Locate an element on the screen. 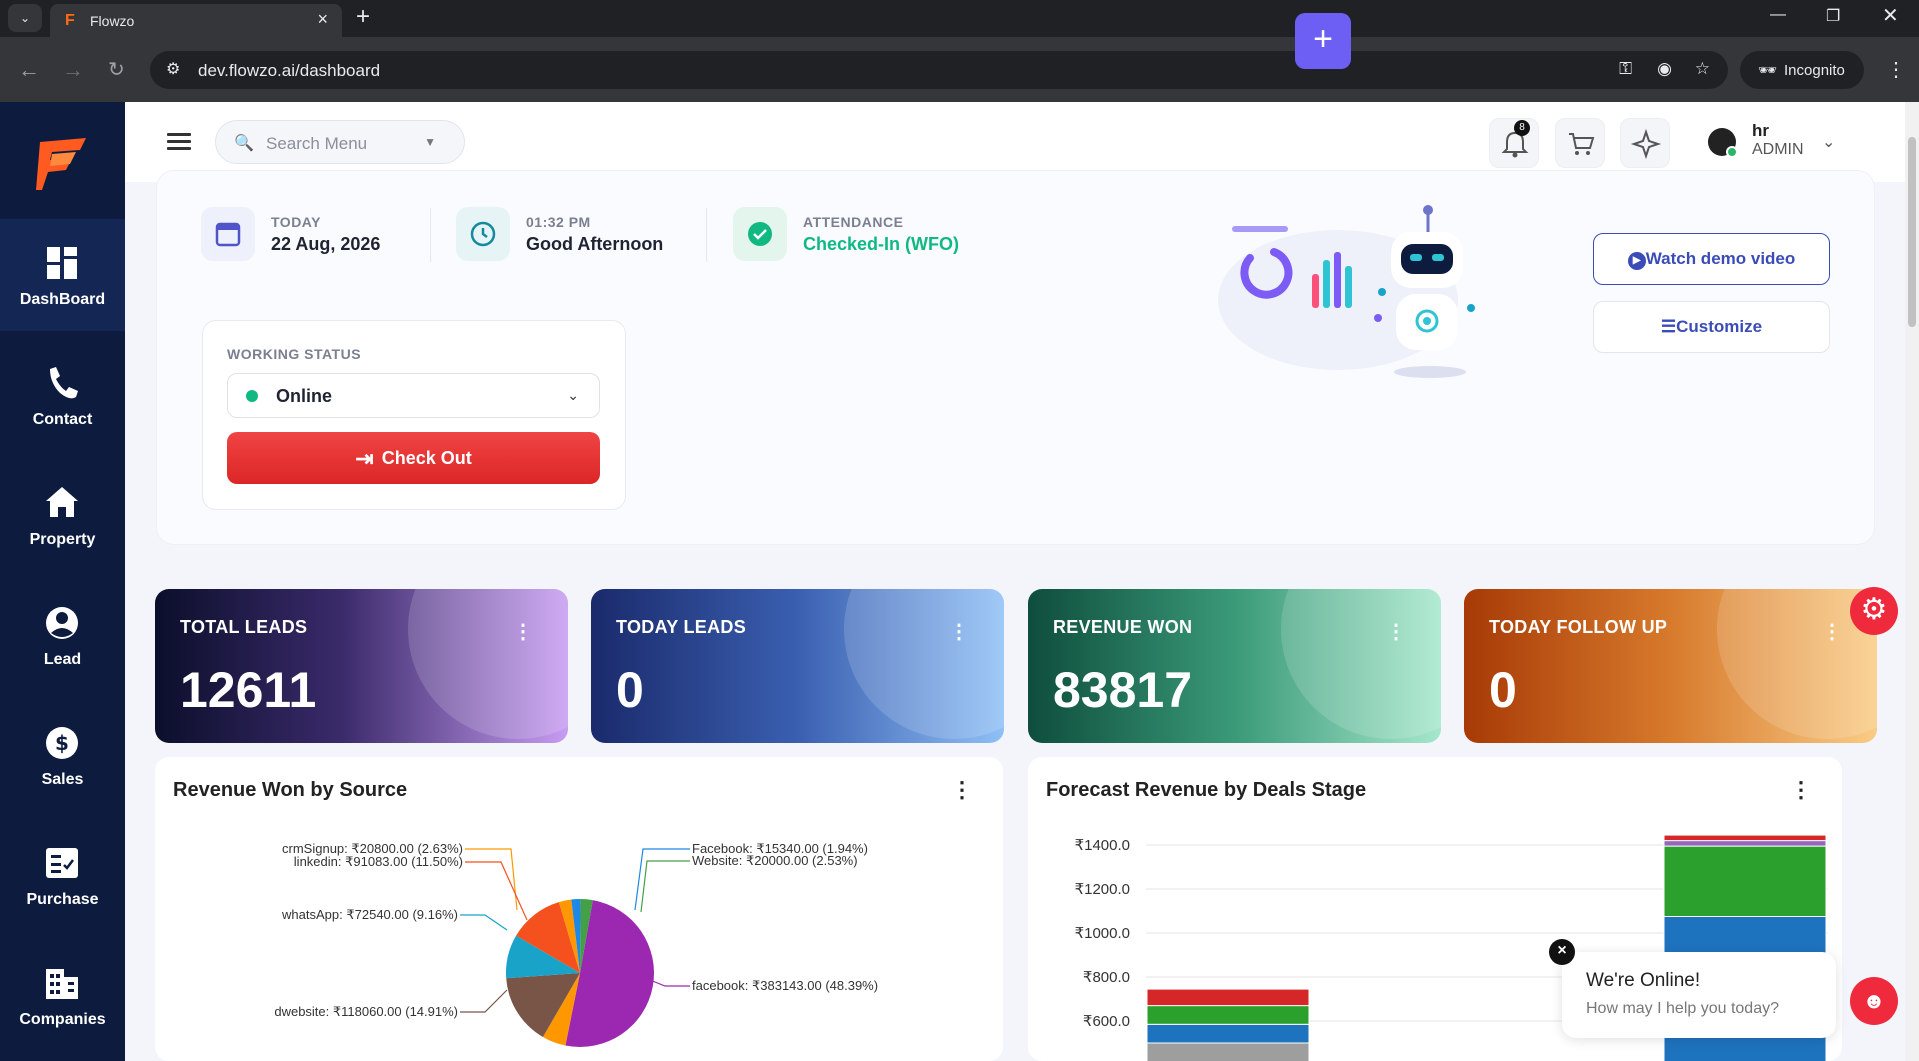 This screenshot has width=1919, height=1061. user-circle-icon is located at coordinates (62, 623).